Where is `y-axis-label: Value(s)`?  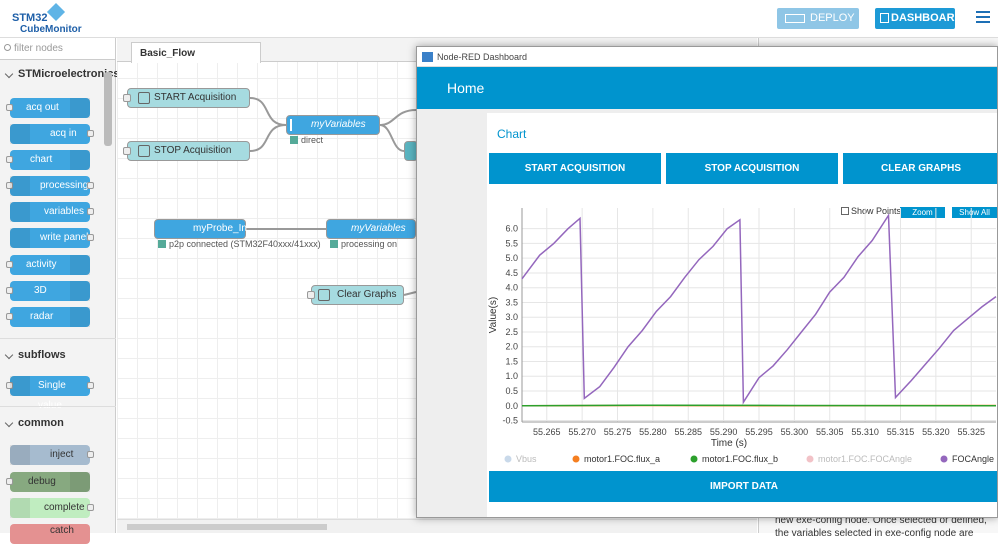 y-axis-label: Value(s) is located at coordinates (493, 315).